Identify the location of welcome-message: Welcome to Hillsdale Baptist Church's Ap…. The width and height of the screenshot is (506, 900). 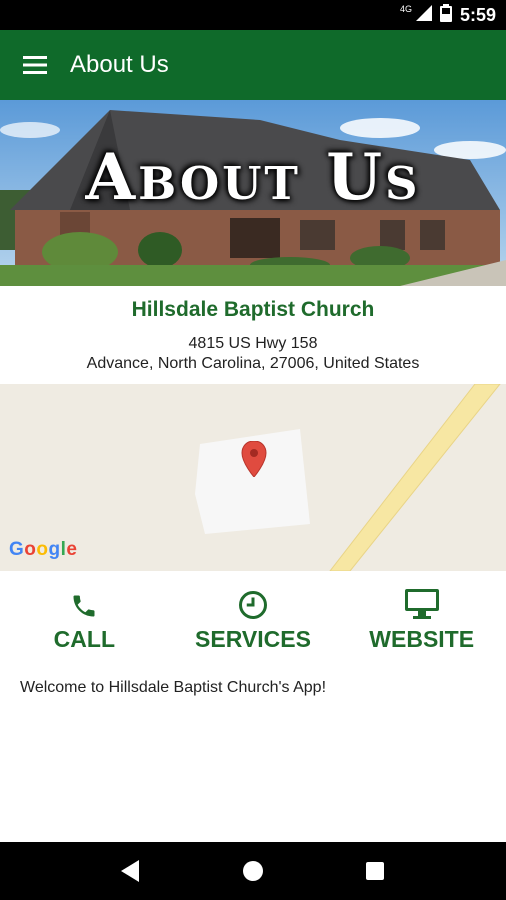
(173, 687).